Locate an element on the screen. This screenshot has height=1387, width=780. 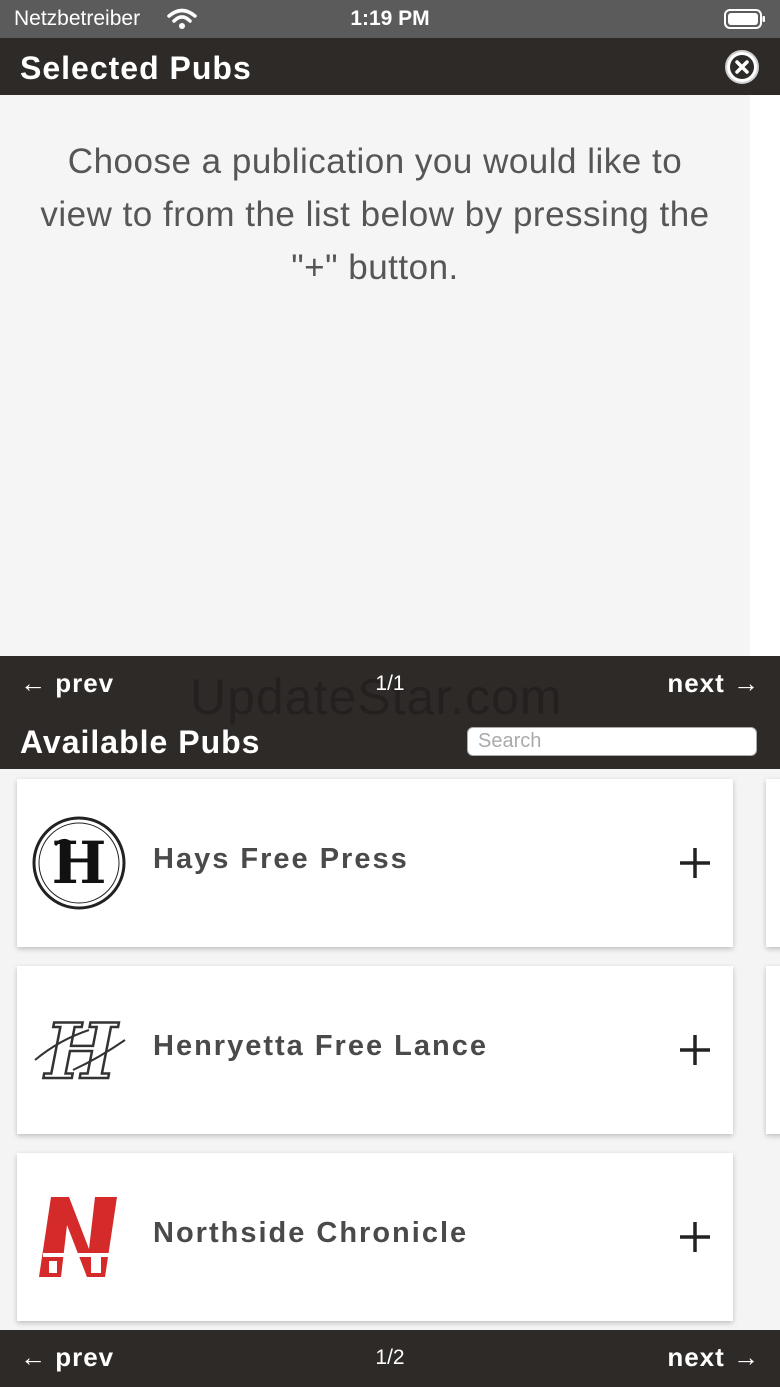
battery-icon is located at coordinates (744, 19).